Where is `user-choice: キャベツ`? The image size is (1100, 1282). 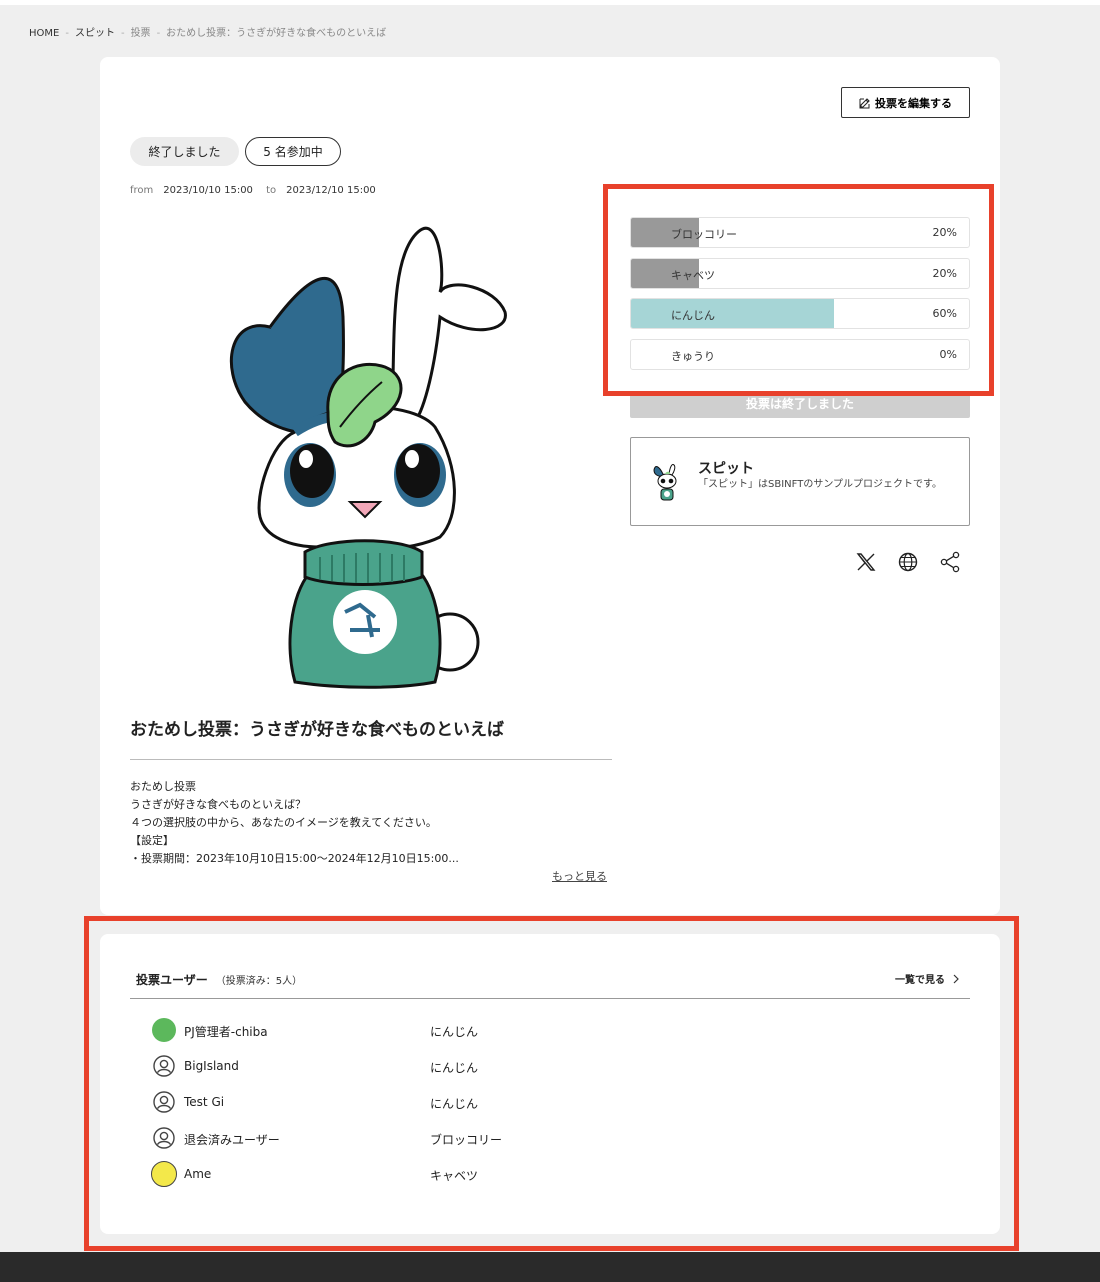 user-choice: キャベツ is located at coordinates (454, 1176).